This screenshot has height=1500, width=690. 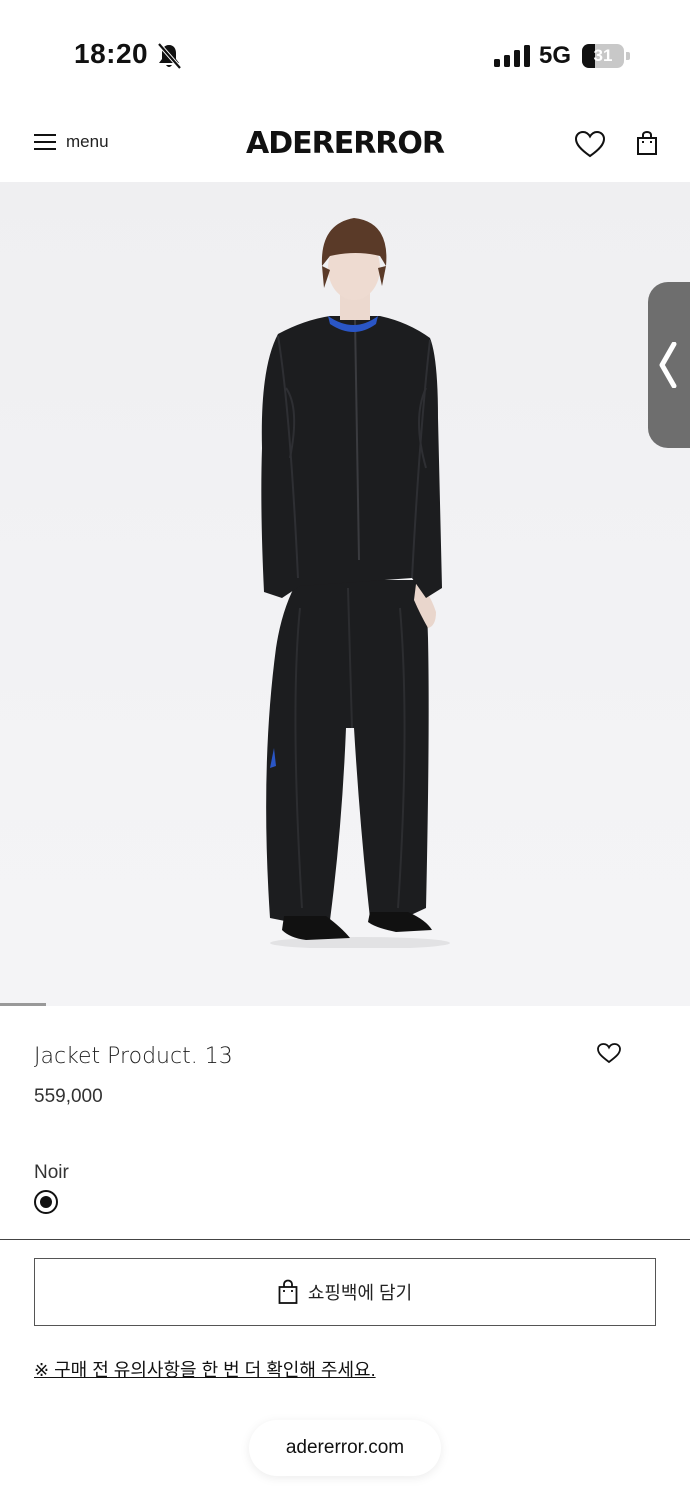 What do you see at coordinates (345, 141) in the screenshot?
I see `site-header: menu ADERERROR` at bounding box center [345, 141].